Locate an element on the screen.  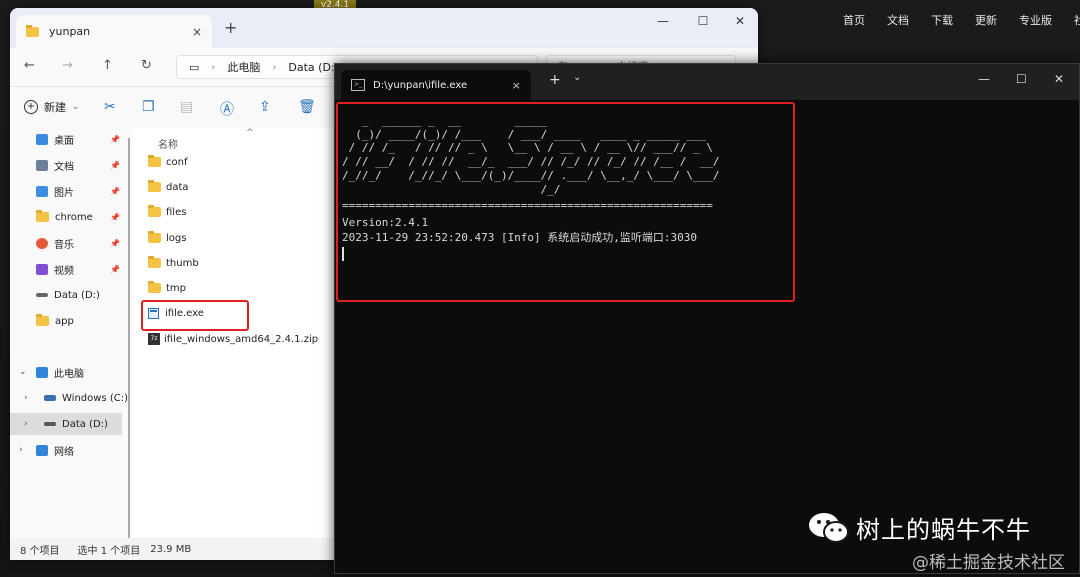
nav-item-label: 视频 is located at coordinates (64, 271).